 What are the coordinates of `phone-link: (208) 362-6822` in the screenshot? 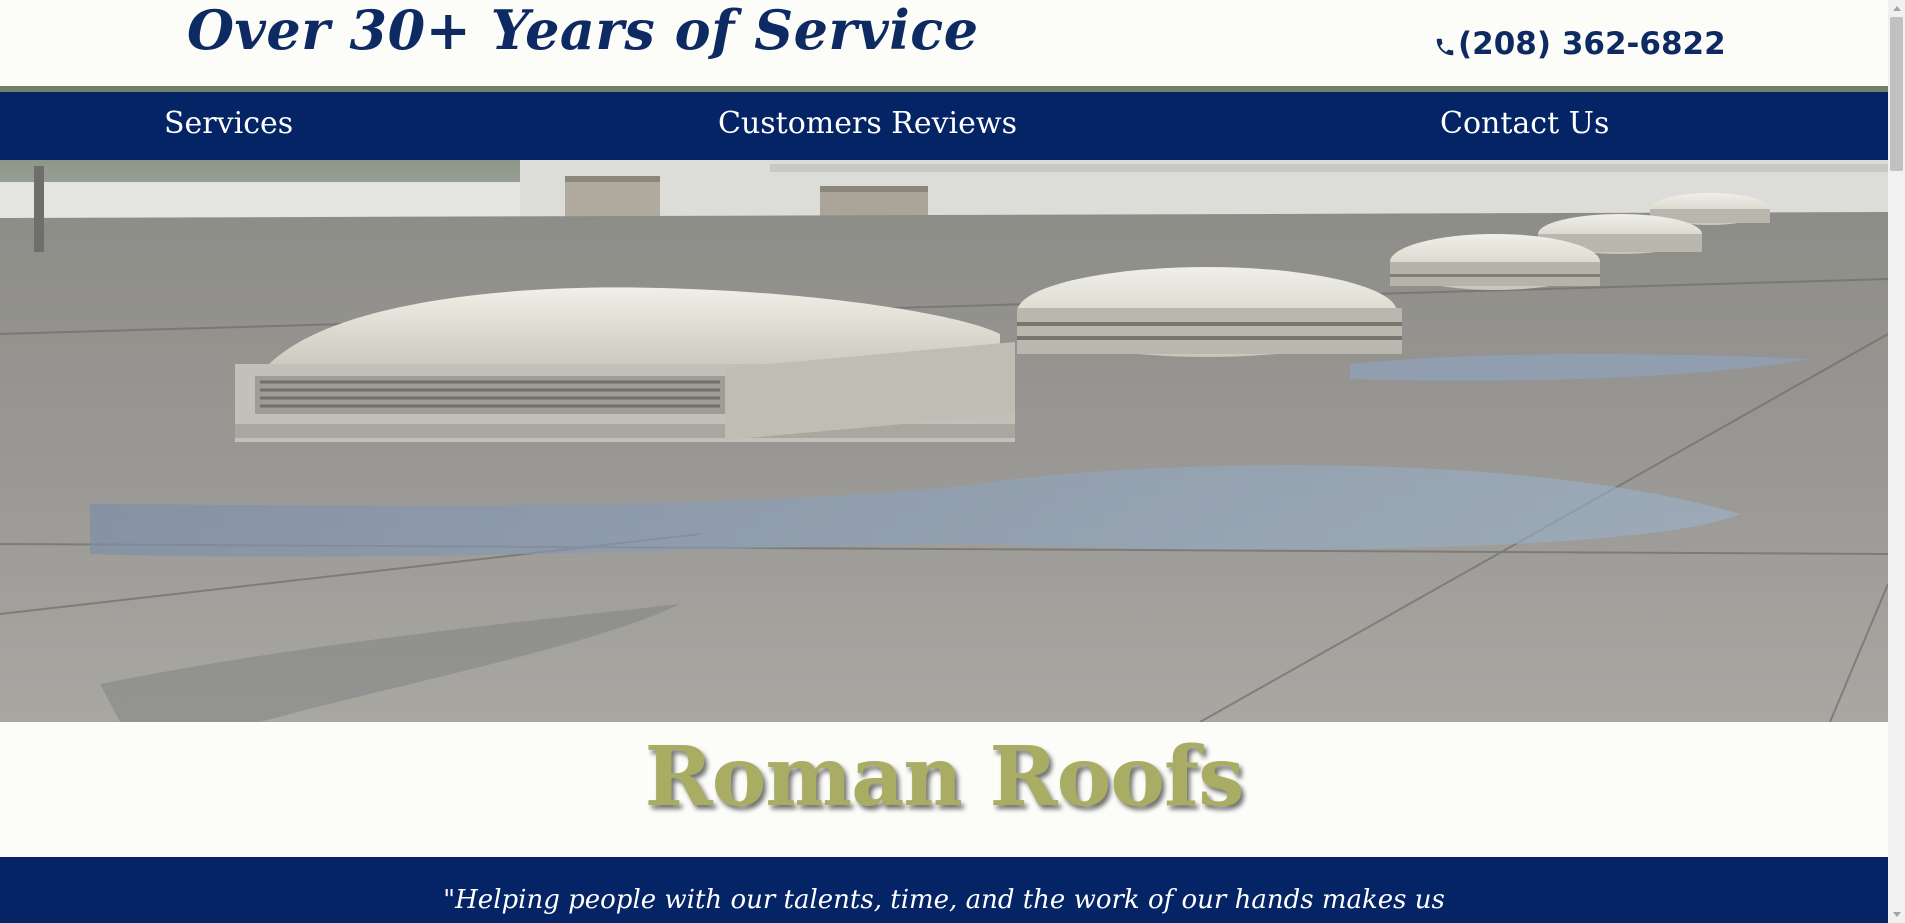 It's located at (1580, 44).